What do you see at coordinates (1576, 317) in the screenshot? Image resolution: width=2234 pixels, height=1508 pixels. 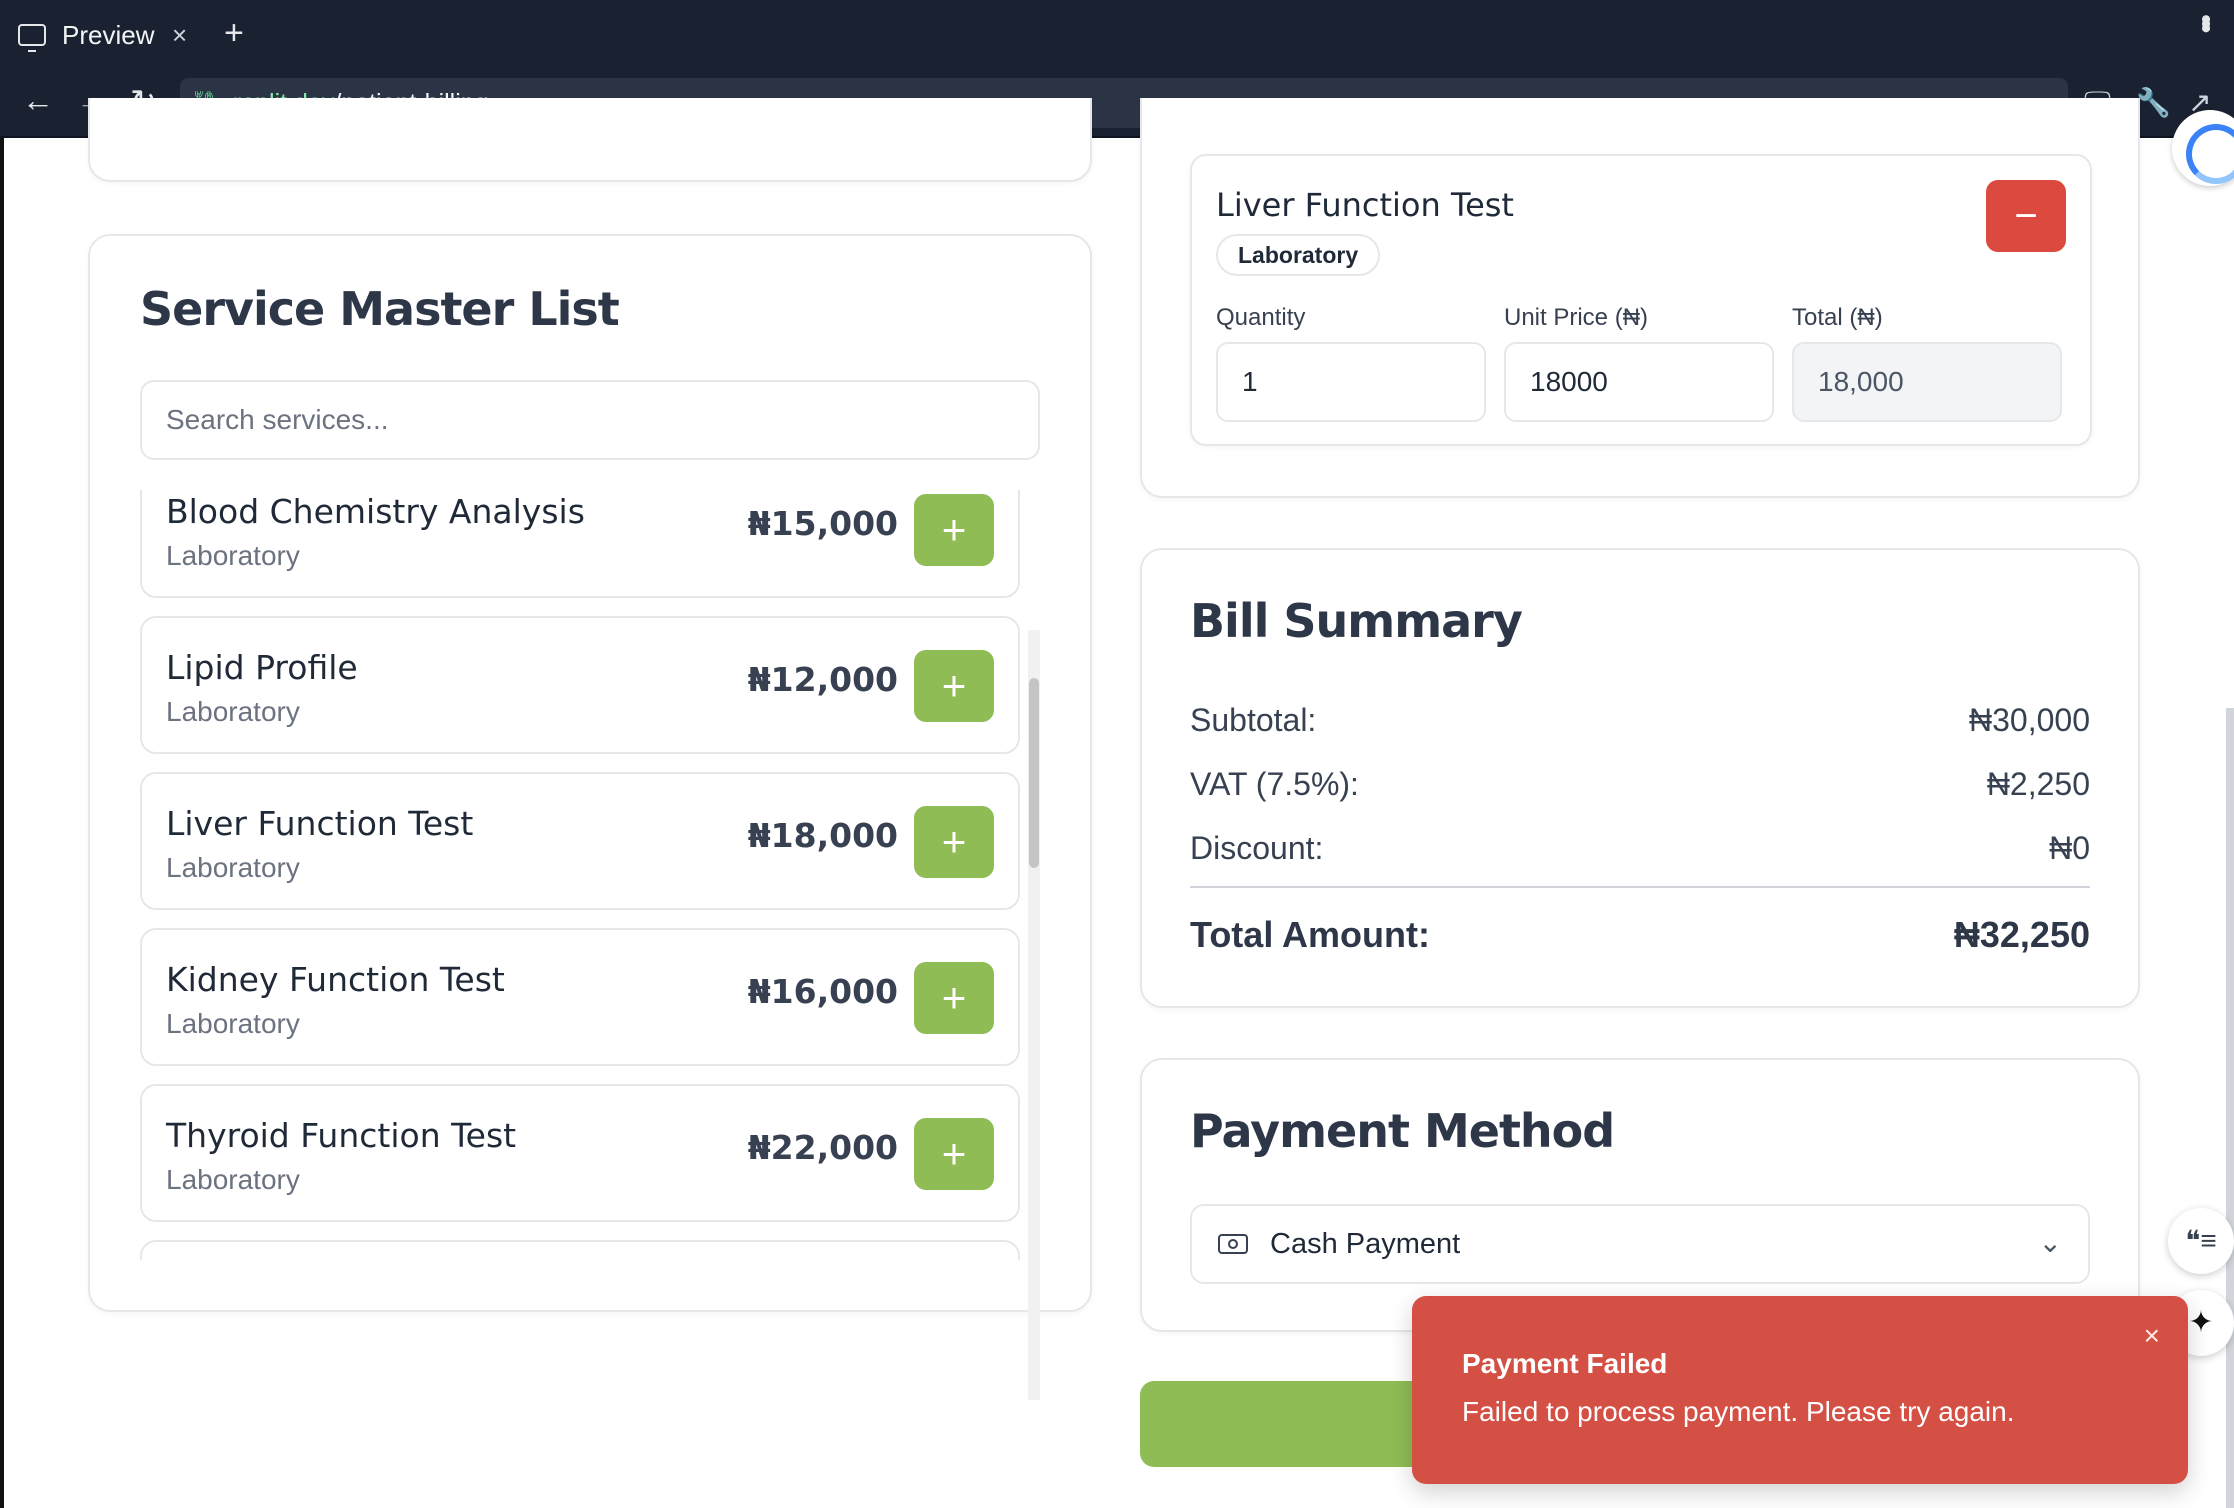 I see `unit-price-label: Unit Price (₦)` at bounding box center [1576, 317].